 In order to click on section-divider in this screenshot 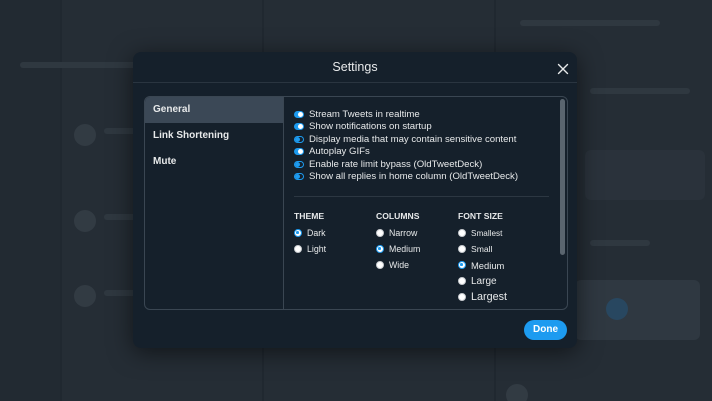, I will do `click(421, 196)`.